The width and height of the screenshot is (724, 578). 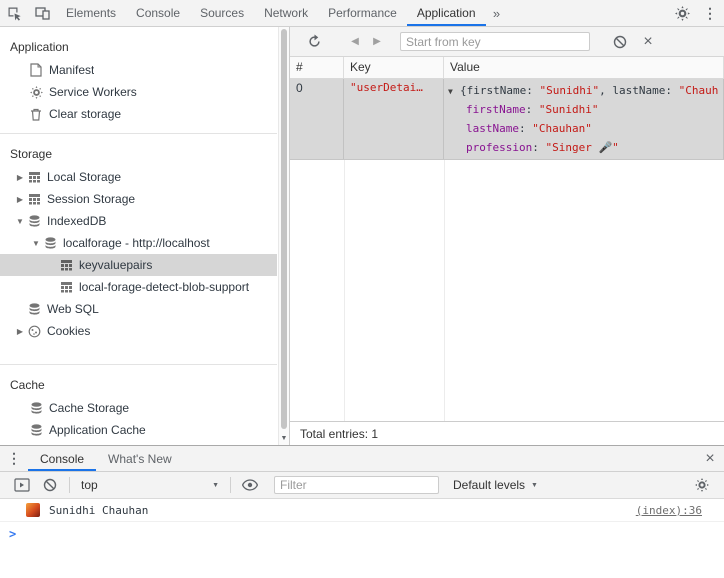 I want to click on drawer-close-icon: ×, so click(x=710, y=458).